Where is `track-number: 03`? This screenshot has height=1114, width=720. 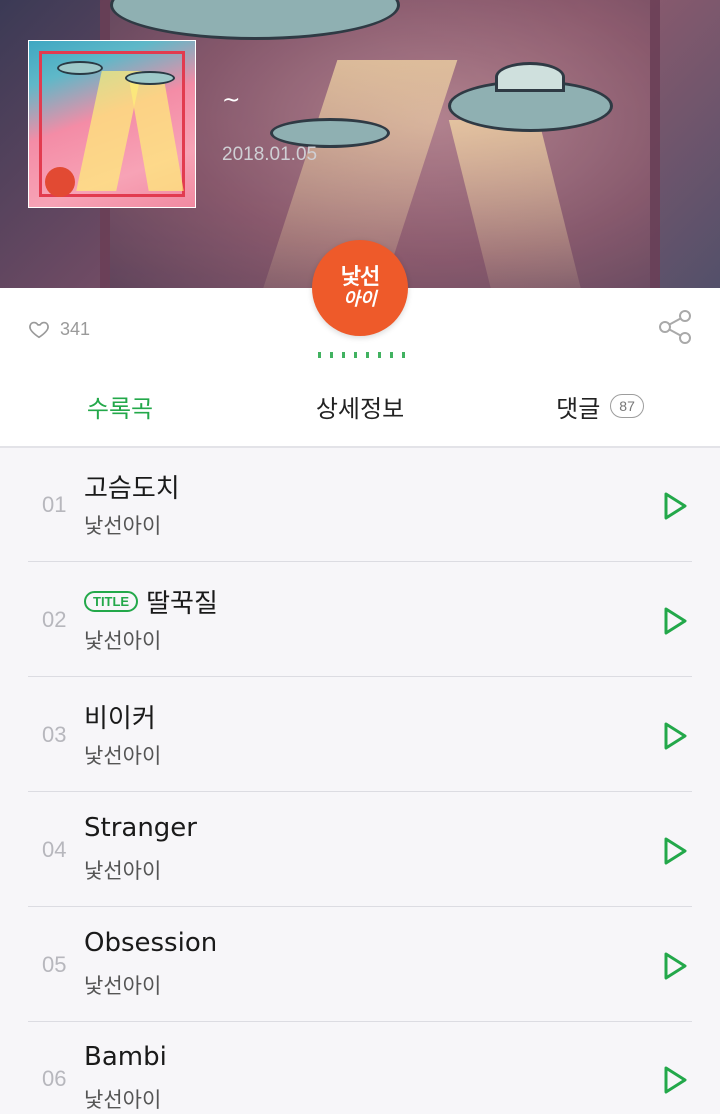 track-number: 03 is located at coordinates (54, 734).